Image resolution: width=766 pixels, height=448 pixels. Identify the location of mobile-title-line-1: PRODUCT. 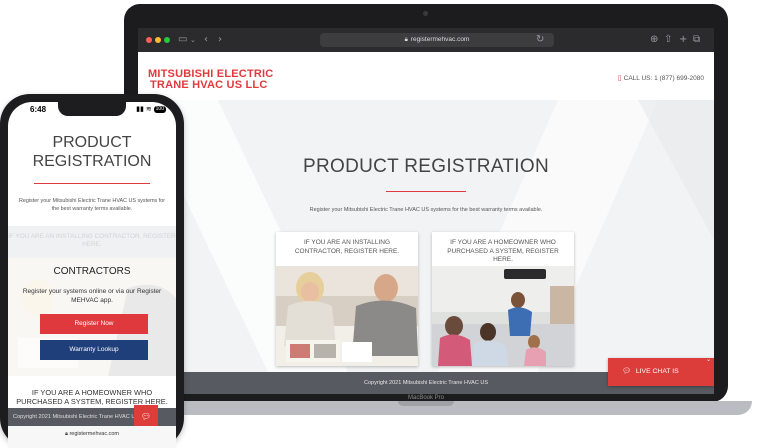
(92, 142).